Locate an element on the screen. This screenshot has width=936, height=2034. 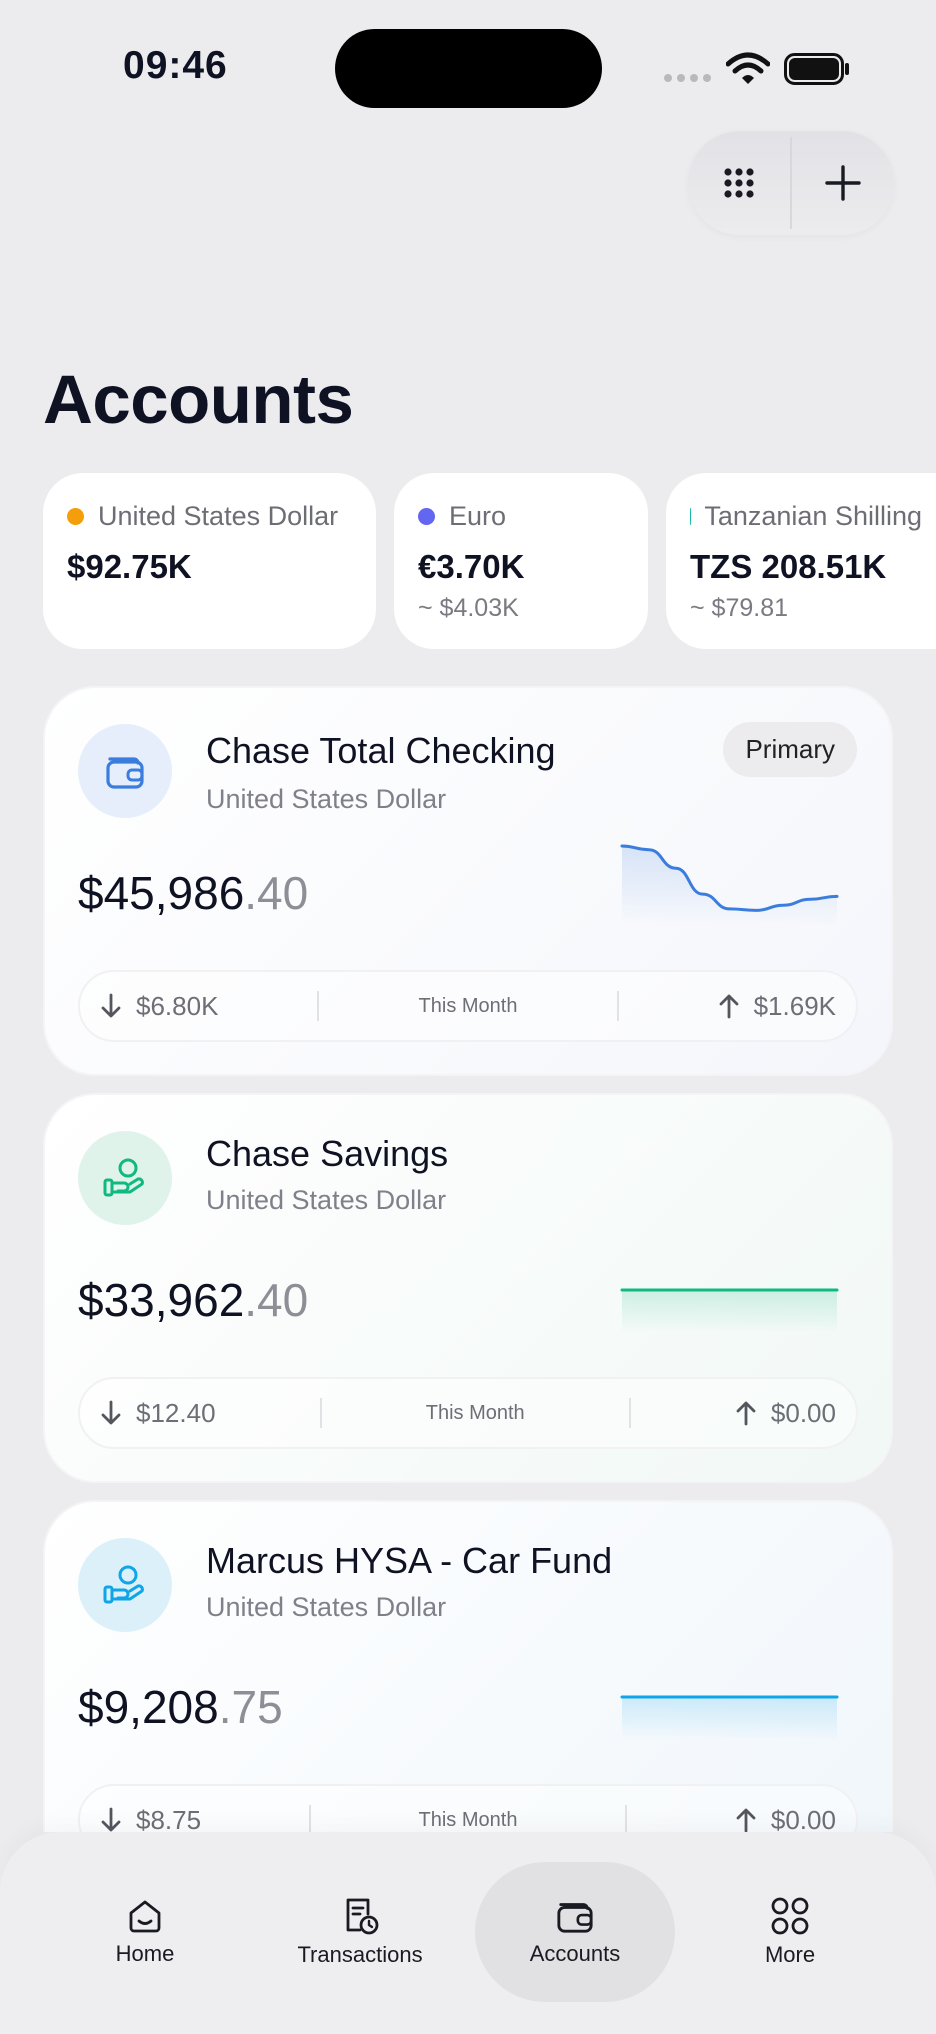
outflow: $6.80K is located at coordinates (159, 1006).